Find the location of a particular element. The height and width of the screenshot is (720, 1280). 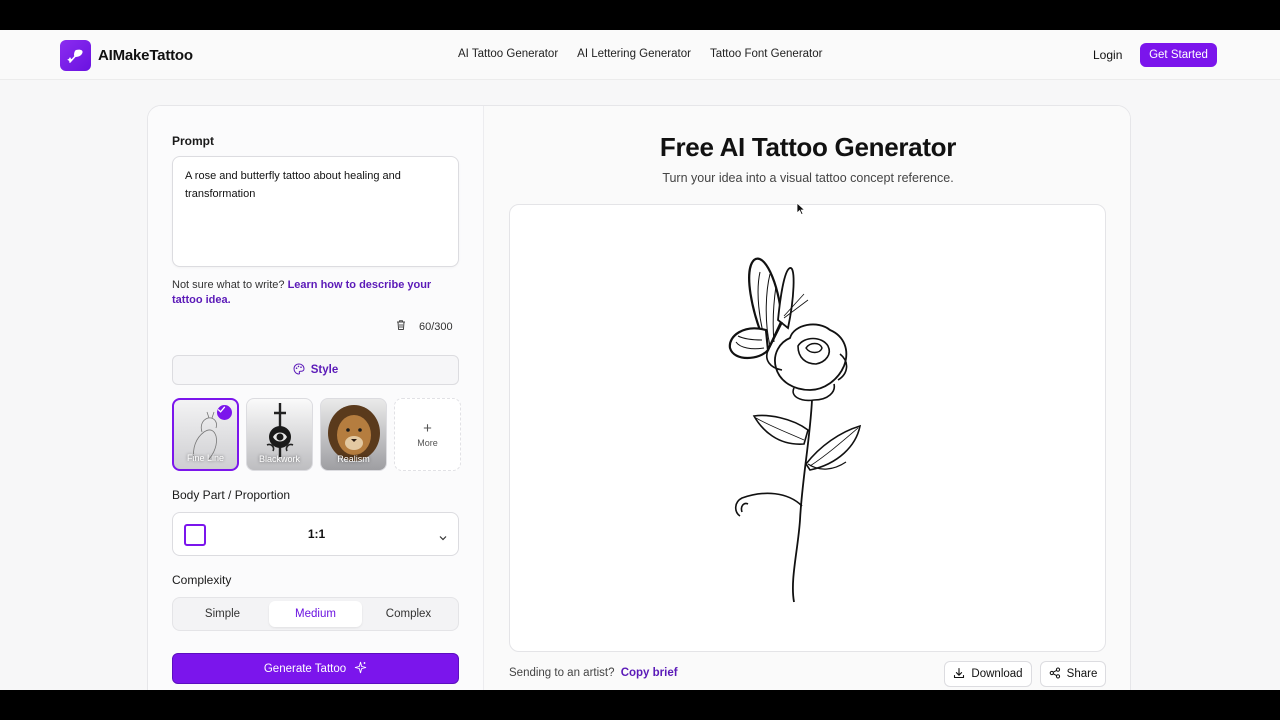

style-option-label: Blackwork is located at coordinates (279, 459).